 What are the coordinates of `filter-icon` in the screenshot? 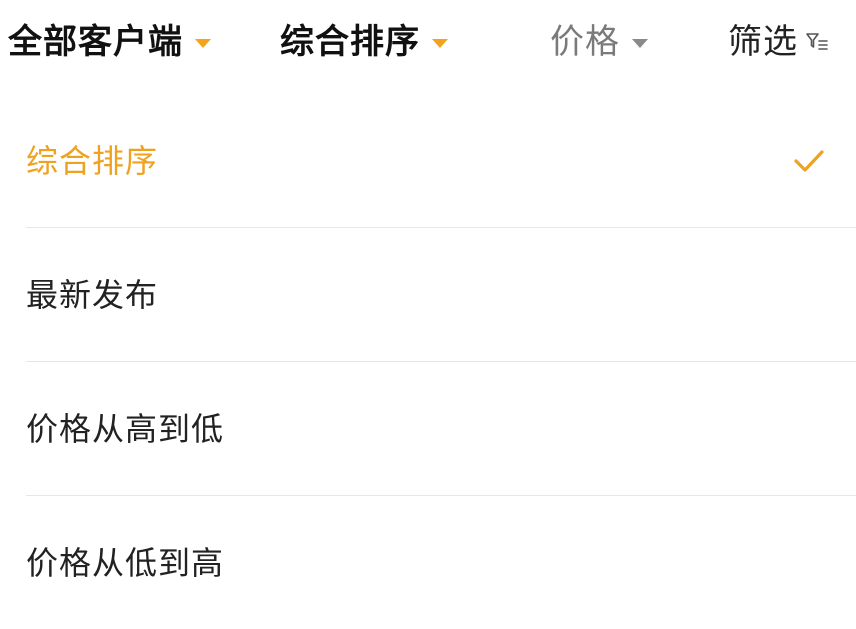 It's located at (817, 41).